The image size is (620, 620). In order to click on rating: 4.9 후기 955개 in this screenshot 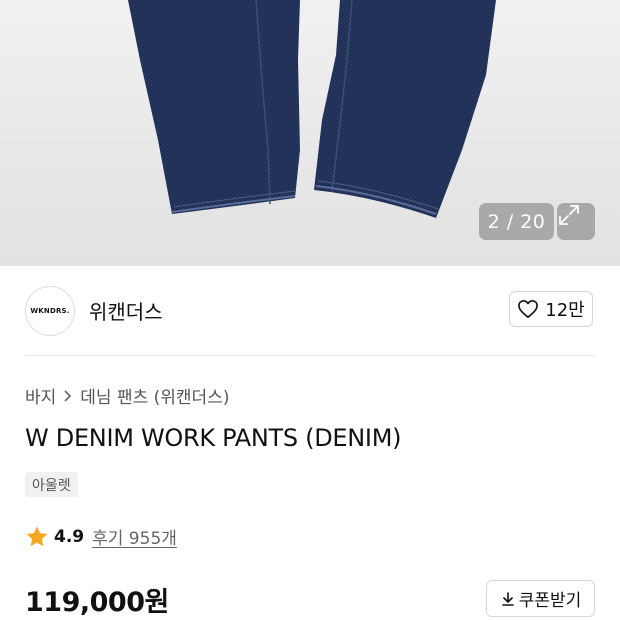, I will do `click(101, 536)`.